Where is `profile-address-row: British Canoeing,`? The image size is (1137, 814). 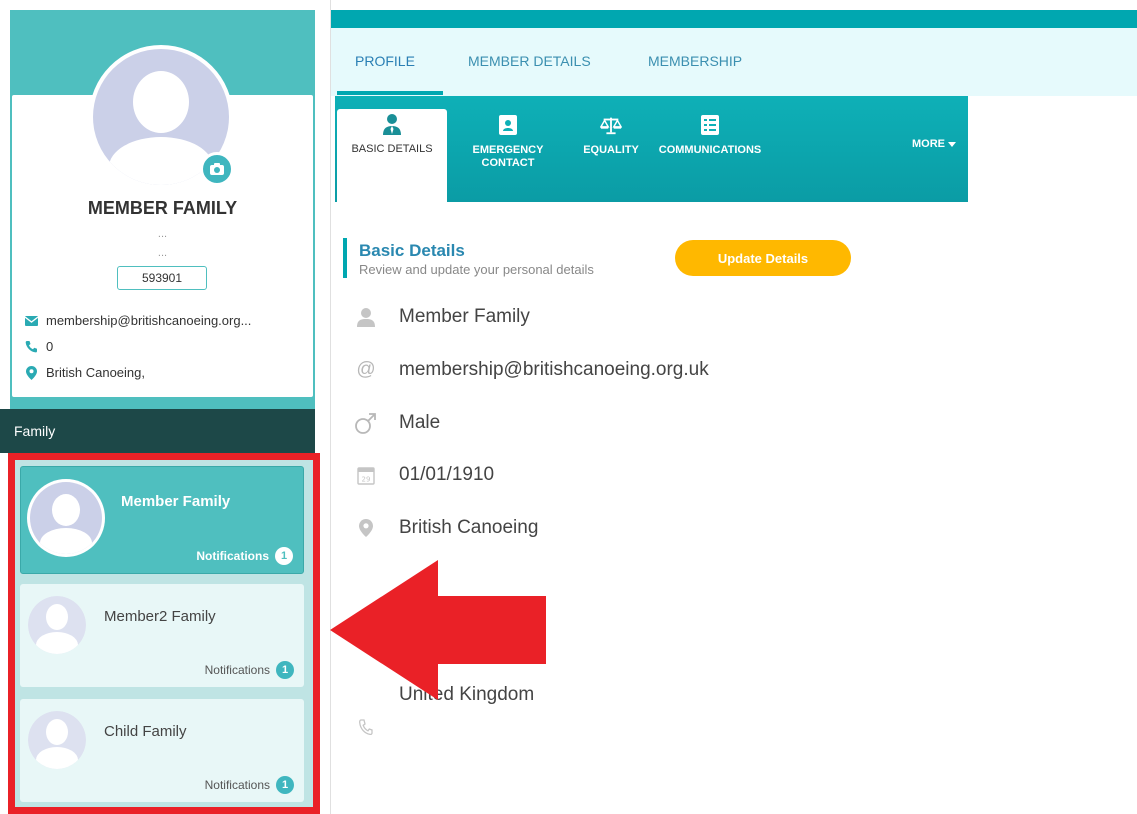
profile-address-row: British Canoeing, is located at coordinates (84, 372).